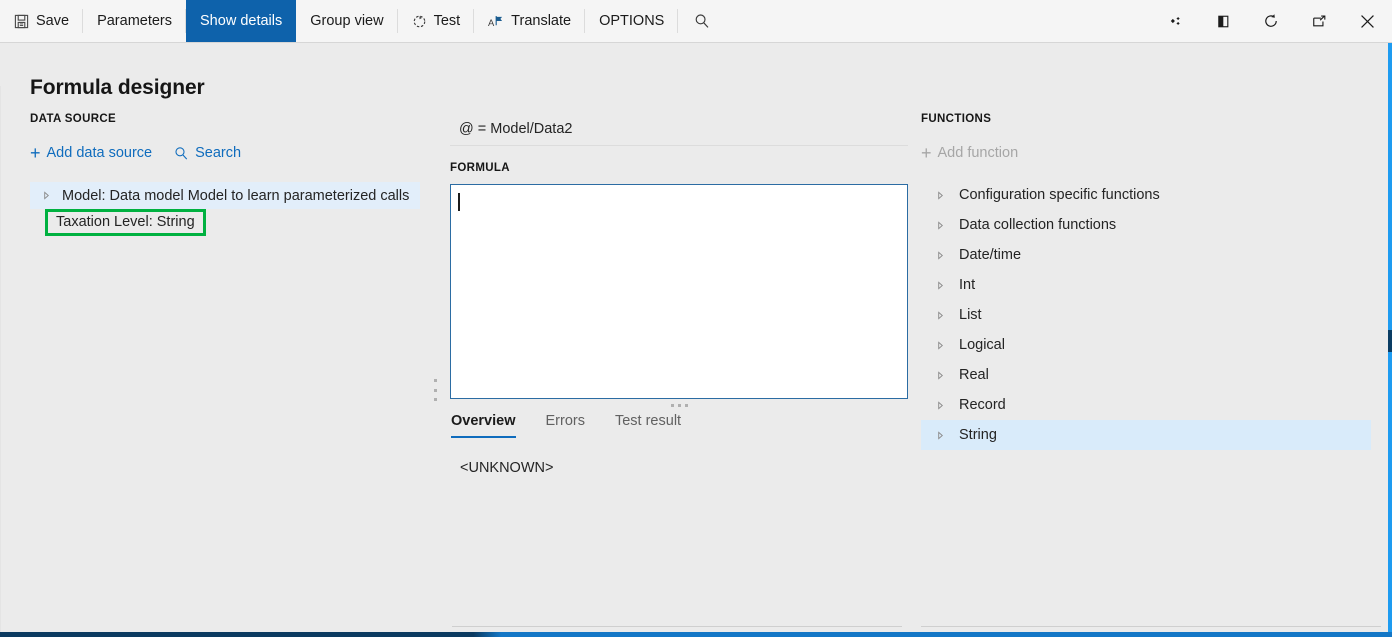 The height and width of the screenshot is (637, 1392). What do you see at coordinates (507, 468) in the screenshot?
I see `overview-value: <UNKNOWN>` at bounding box center [507, 468].